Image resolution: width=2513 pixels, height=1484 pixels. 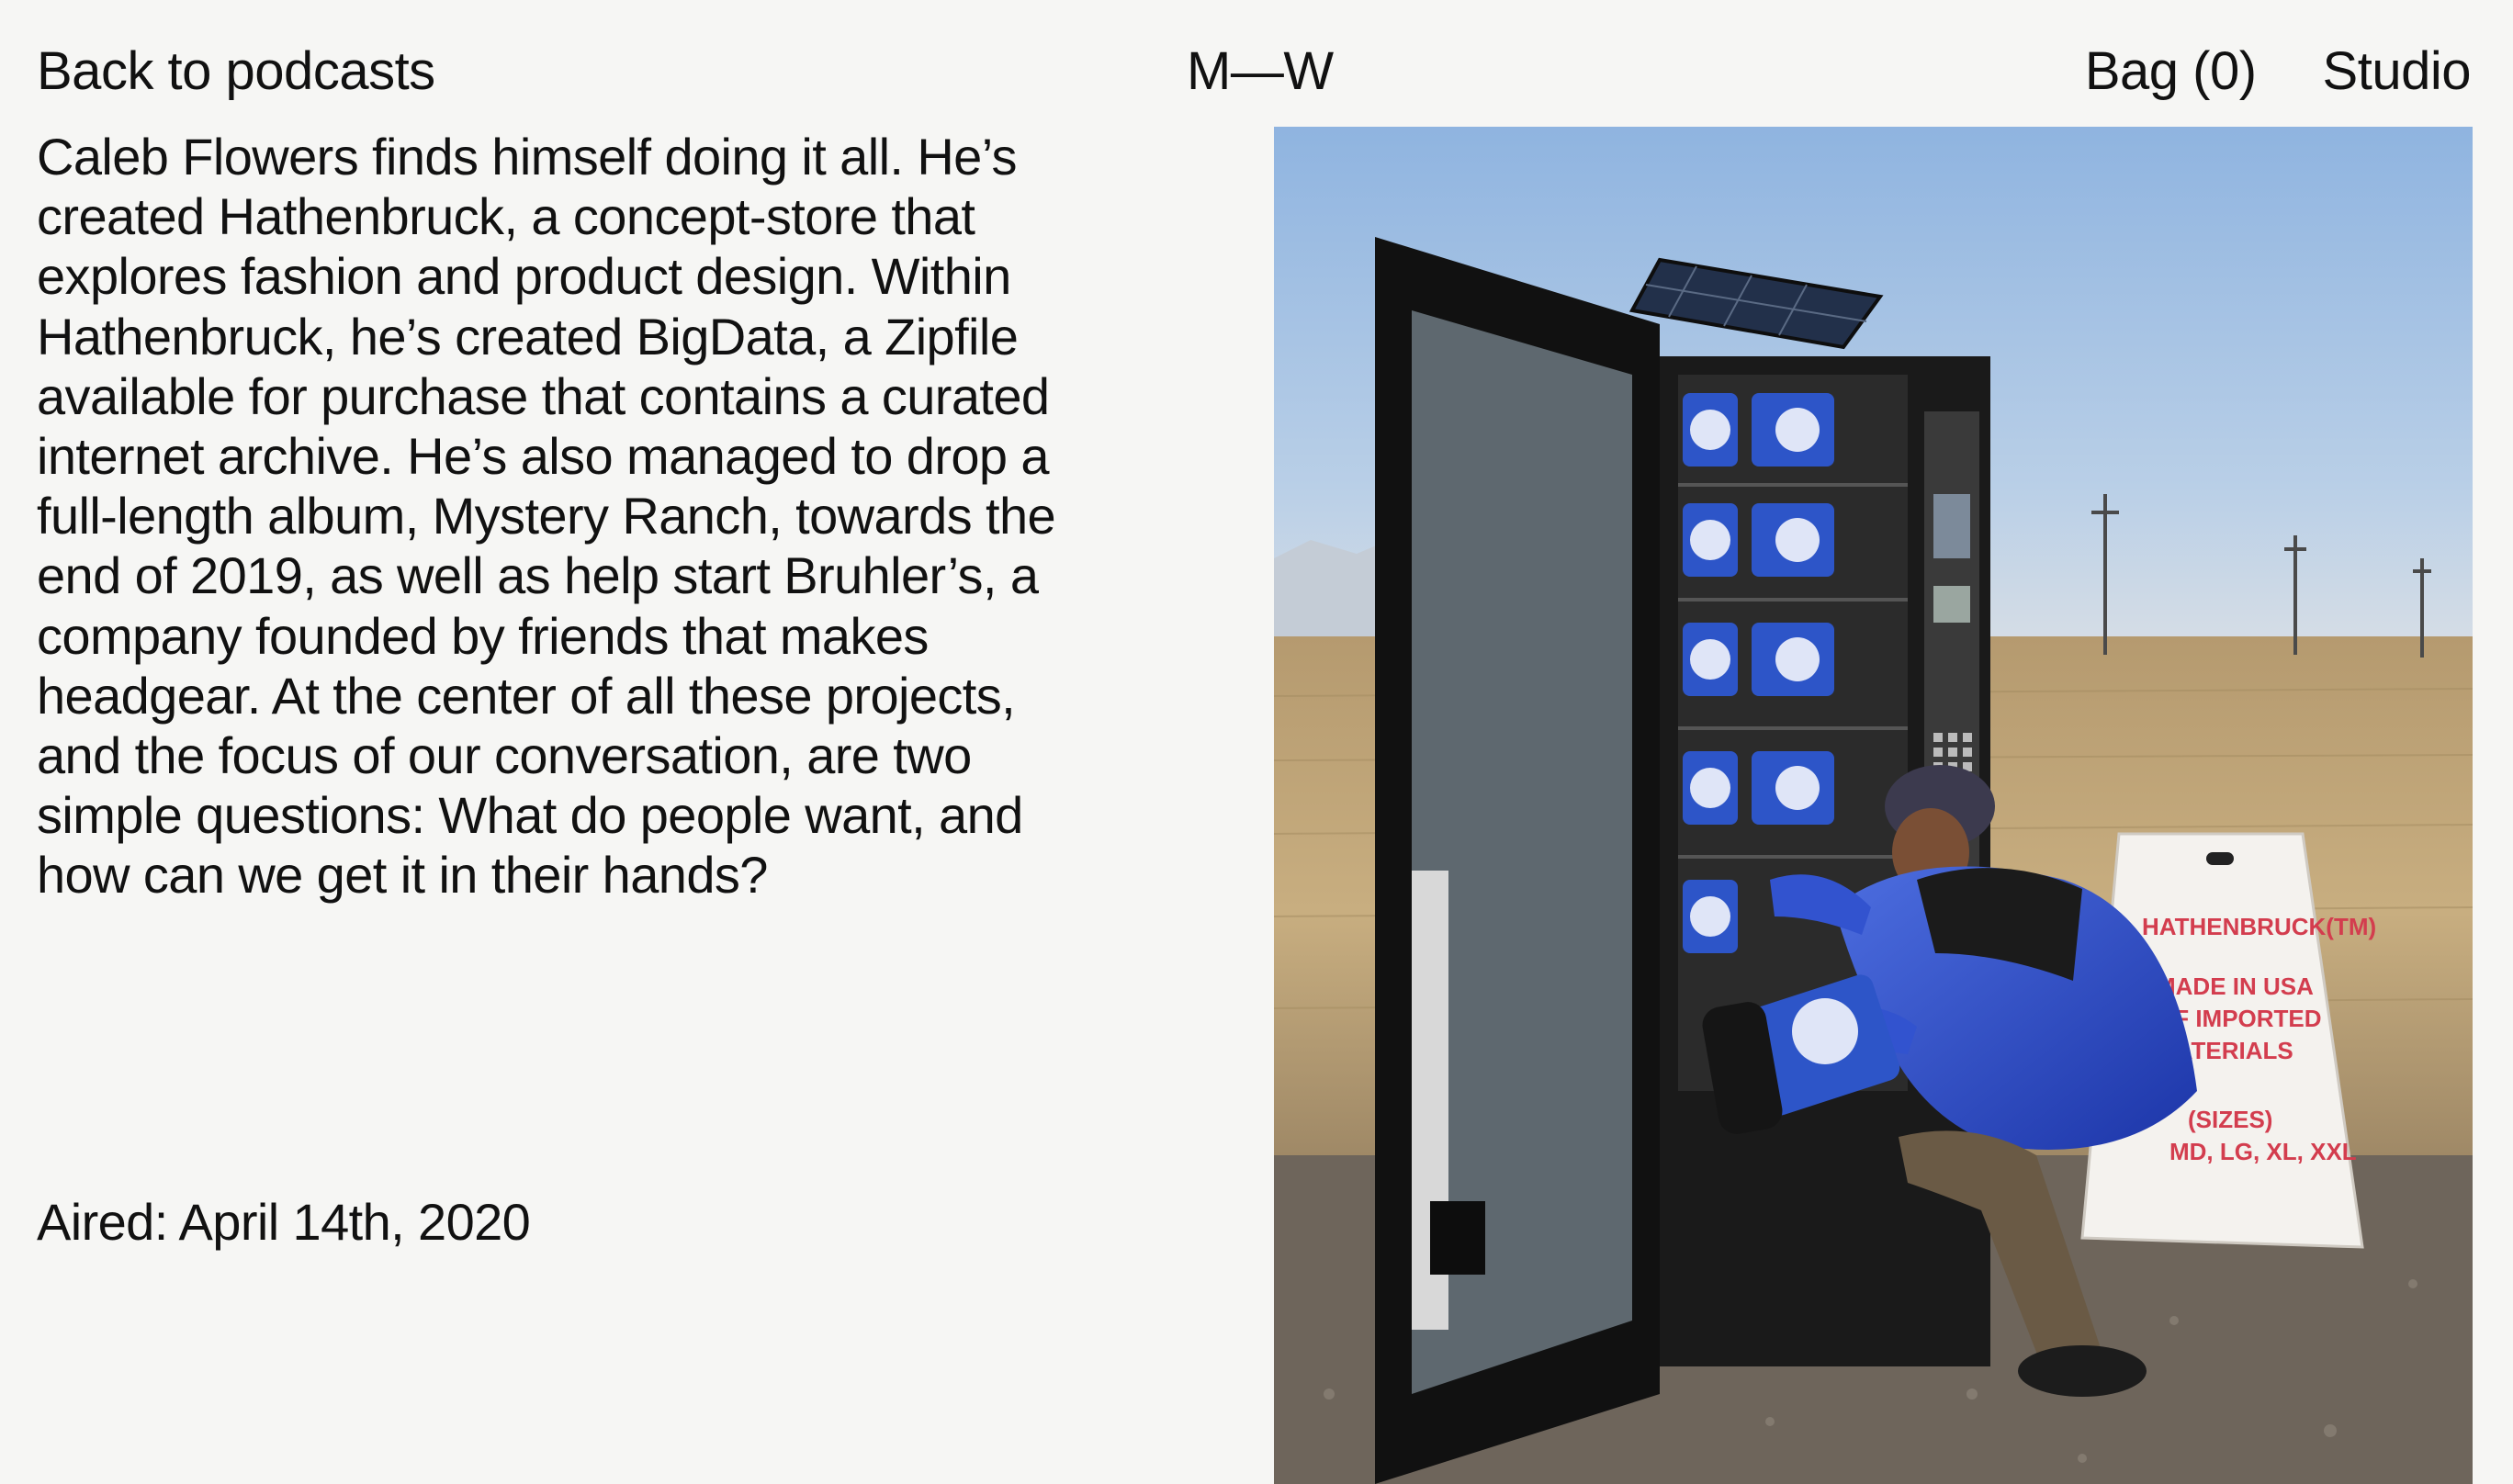 I want to click on episode-aired-date: Aired: April 14th, 2020, so click(x=284, y=1222).